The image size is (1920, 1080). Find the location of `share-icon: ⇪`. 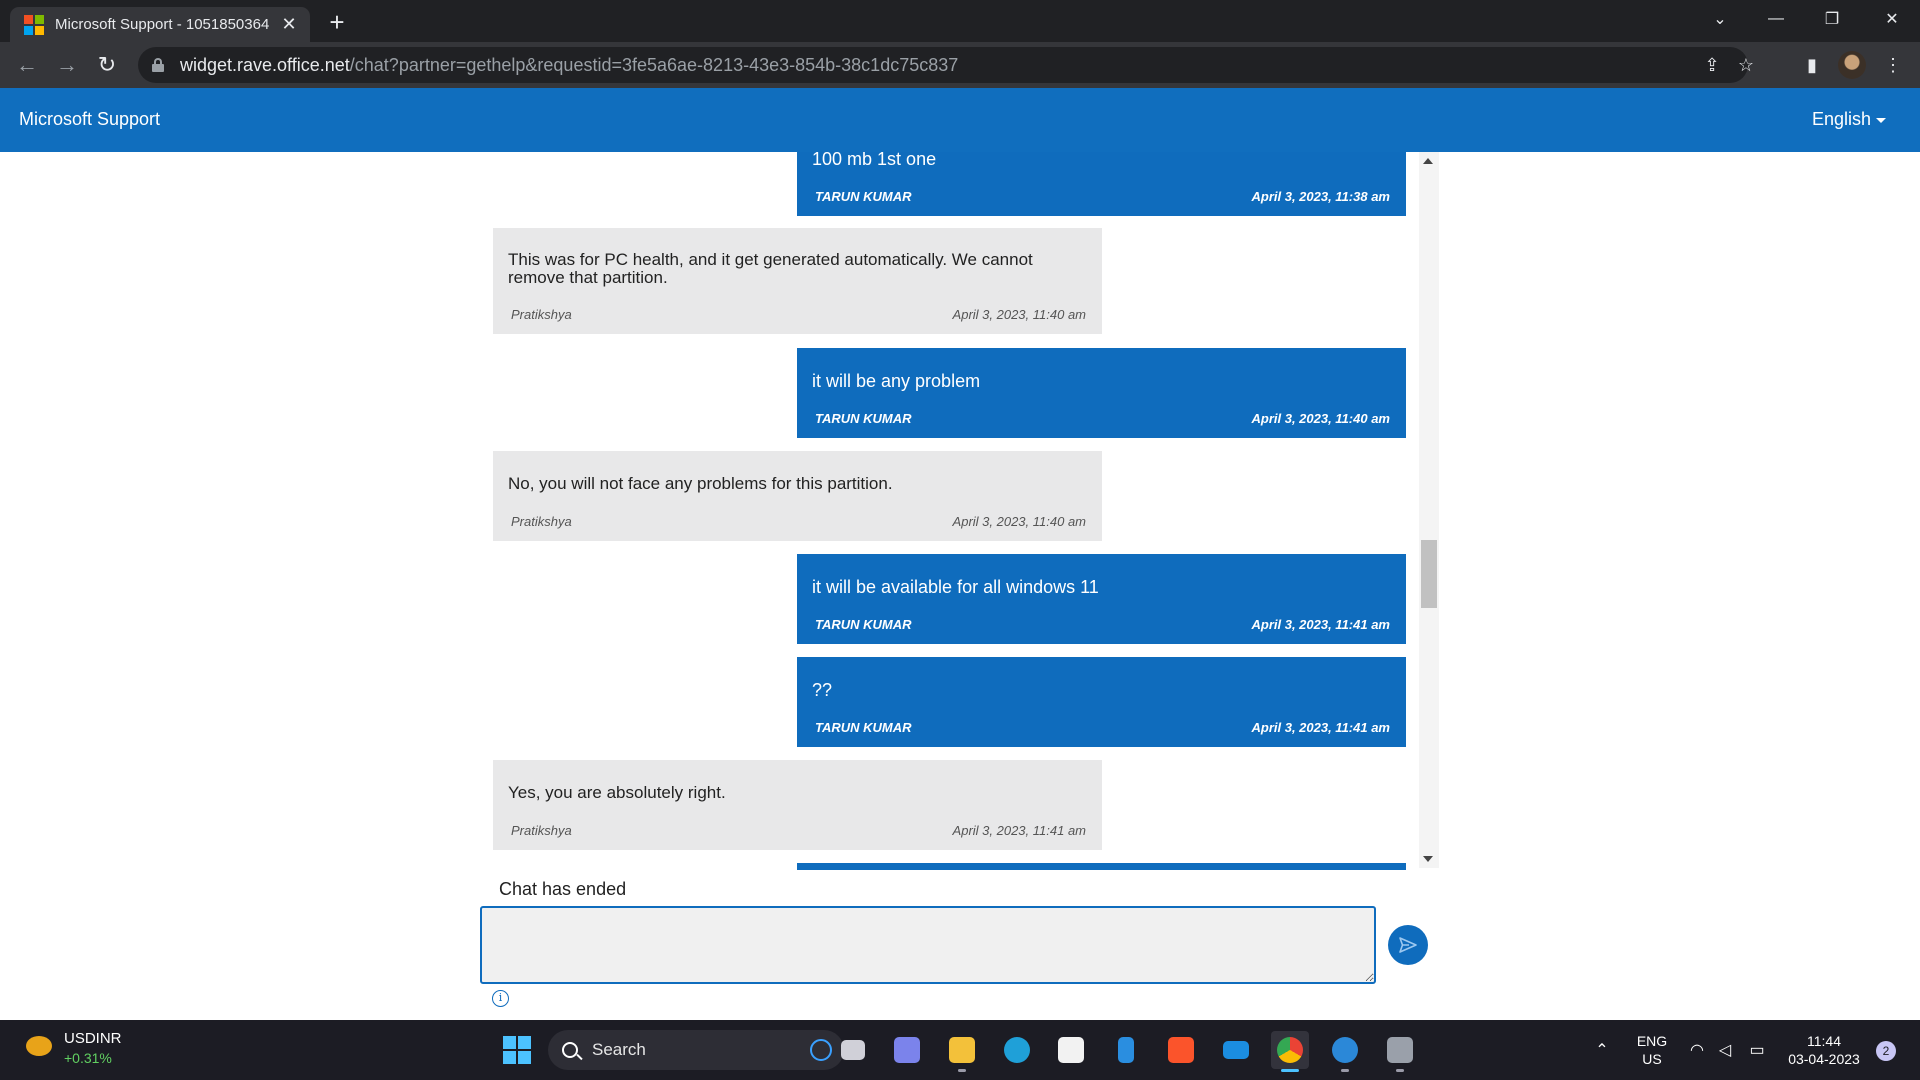

share-icon: ⇪ is located at coordinates (1712, 65).